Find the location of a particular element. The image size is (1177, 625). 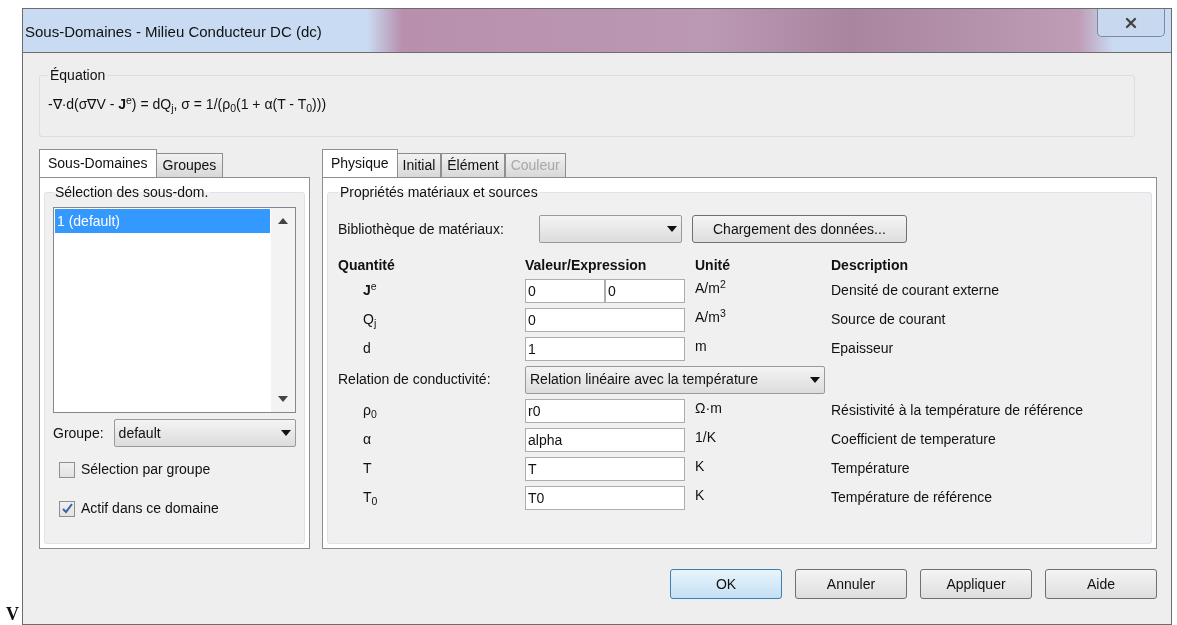

quantity-symbol: J$^{e}$ is located at coordinates (370, 290).